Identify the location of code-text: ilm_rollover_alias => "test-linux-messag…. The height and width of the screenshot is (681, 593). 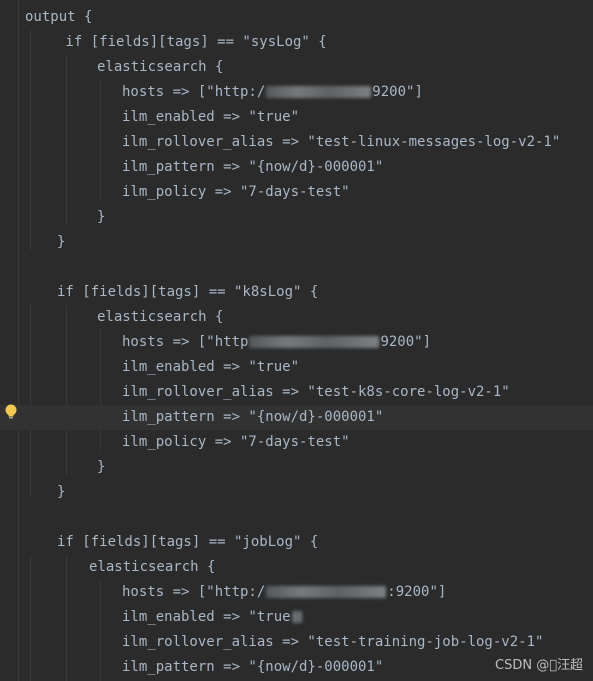
(341, 142).